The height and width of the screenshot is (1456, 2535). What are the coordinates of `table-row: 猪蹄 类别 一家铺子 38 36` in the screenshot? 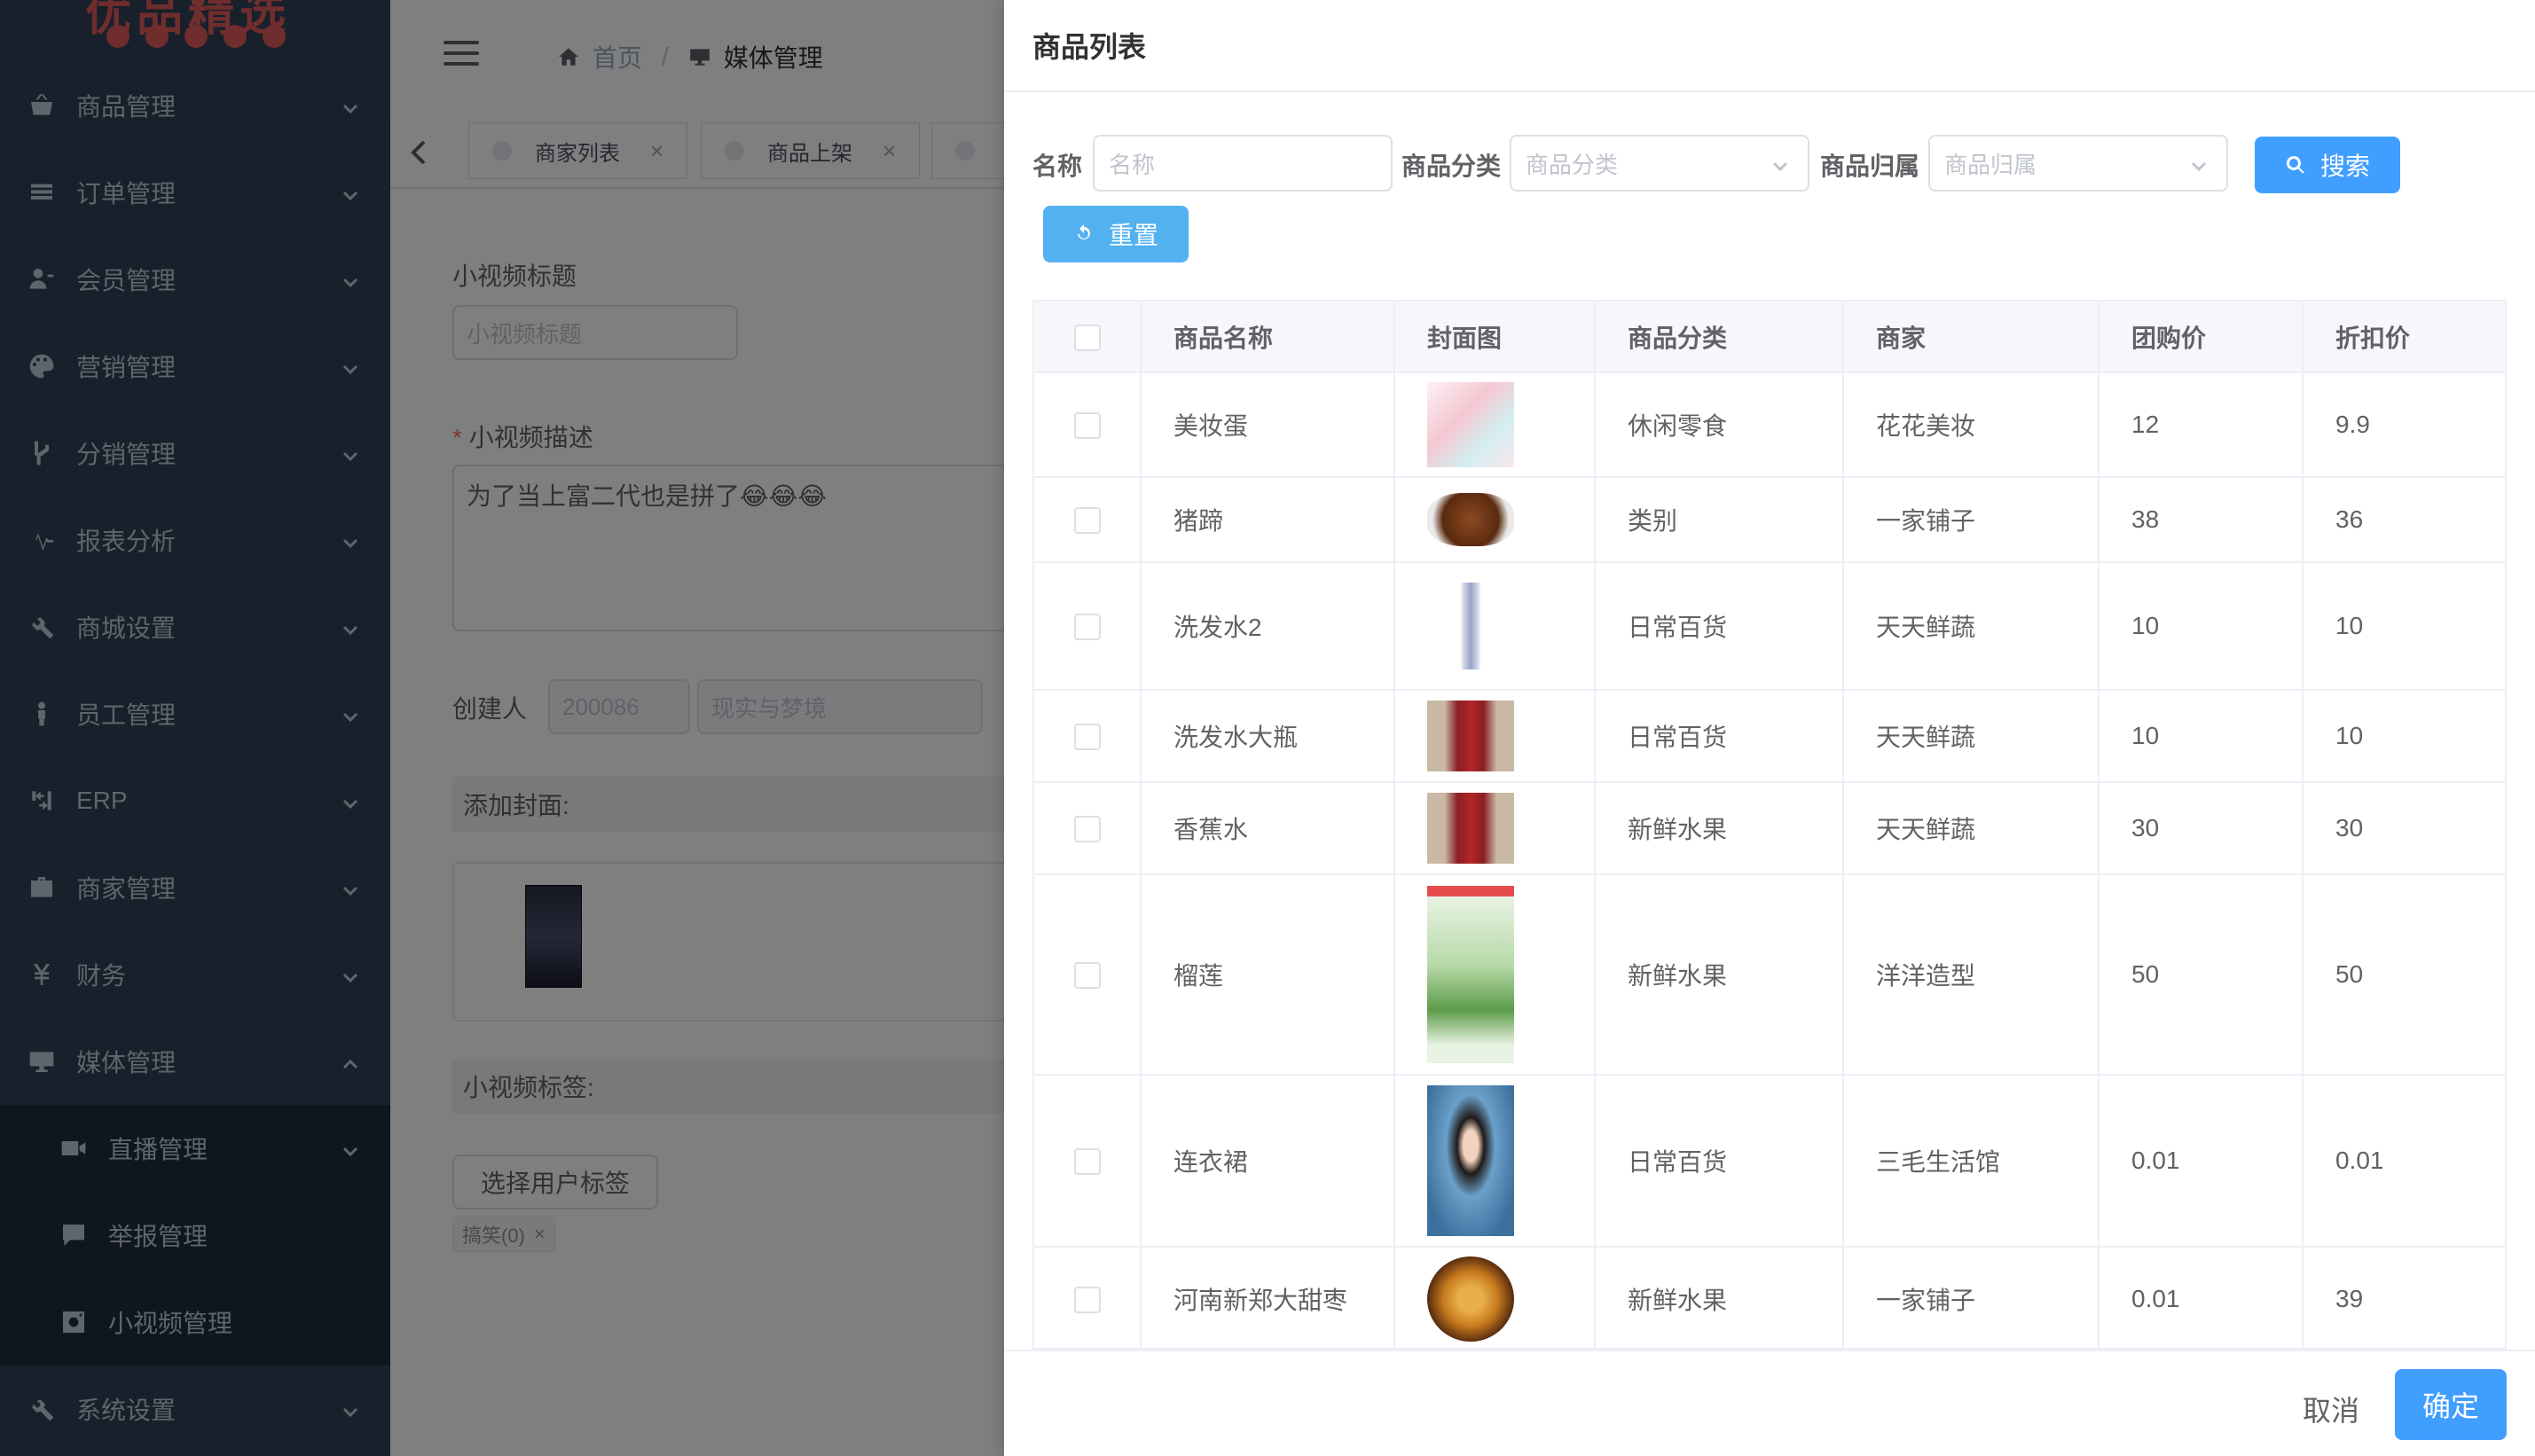 It's located at (1769, 520).